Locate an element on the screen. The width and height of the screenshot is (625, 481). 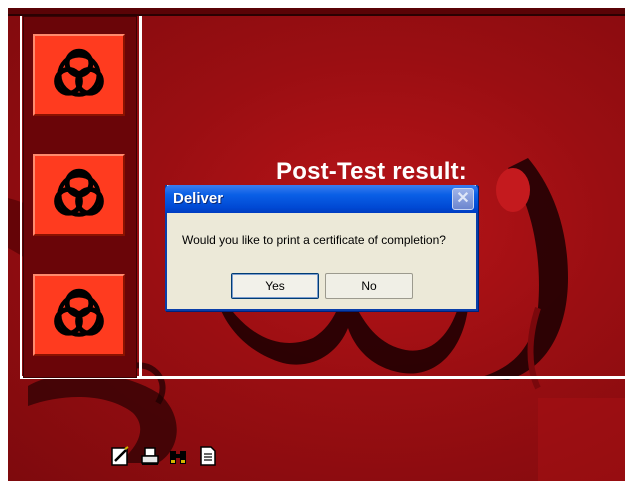
edit-note-icon is located at coordinates (120, 456).